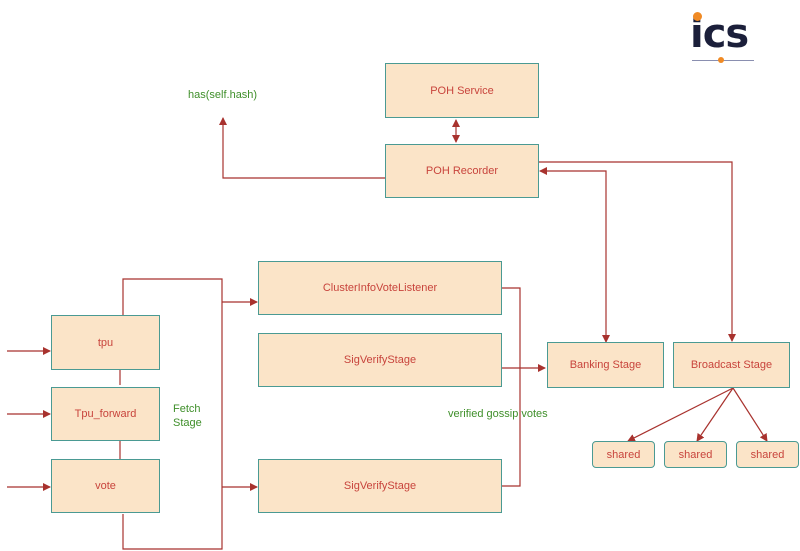 This screenshot has width=800, height=551. Describe the element at coordinates (605, 365) in the screenshot. I see `node-banking-stage: Banking Stage` at that location.